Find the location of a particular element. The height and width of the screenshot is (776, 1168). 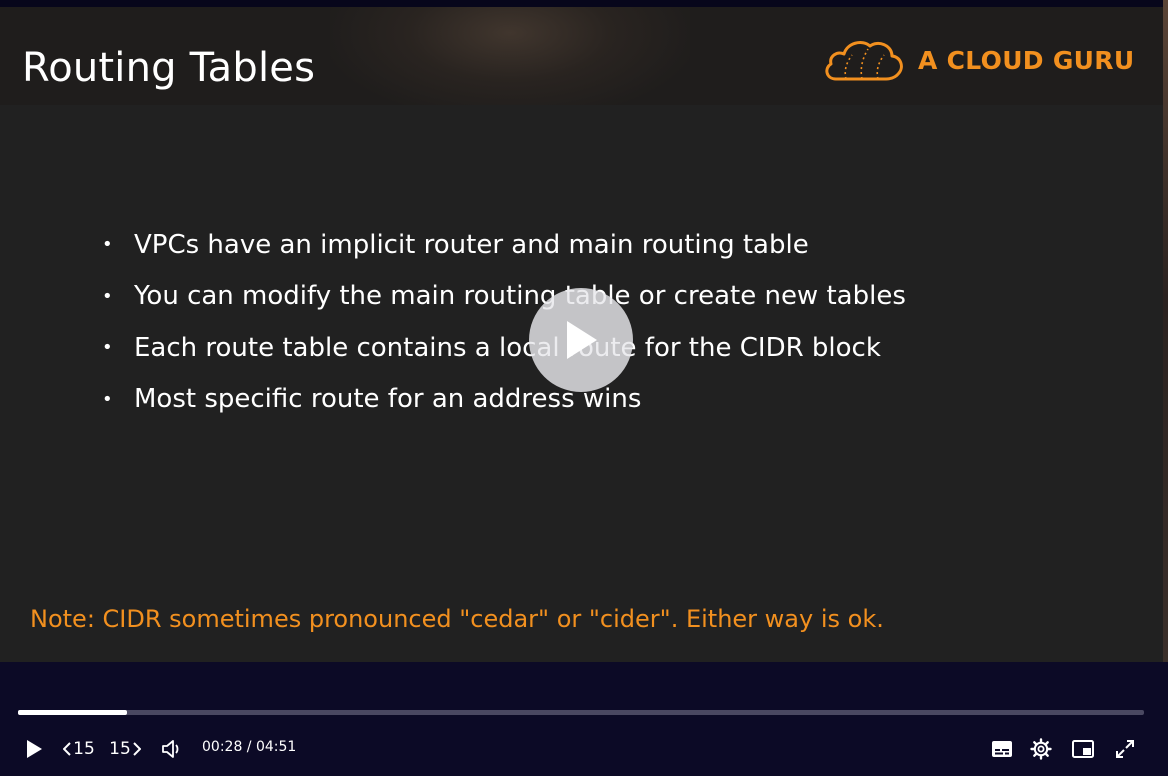

picture-in-picture-icon is located at coordinates (1083, 749).